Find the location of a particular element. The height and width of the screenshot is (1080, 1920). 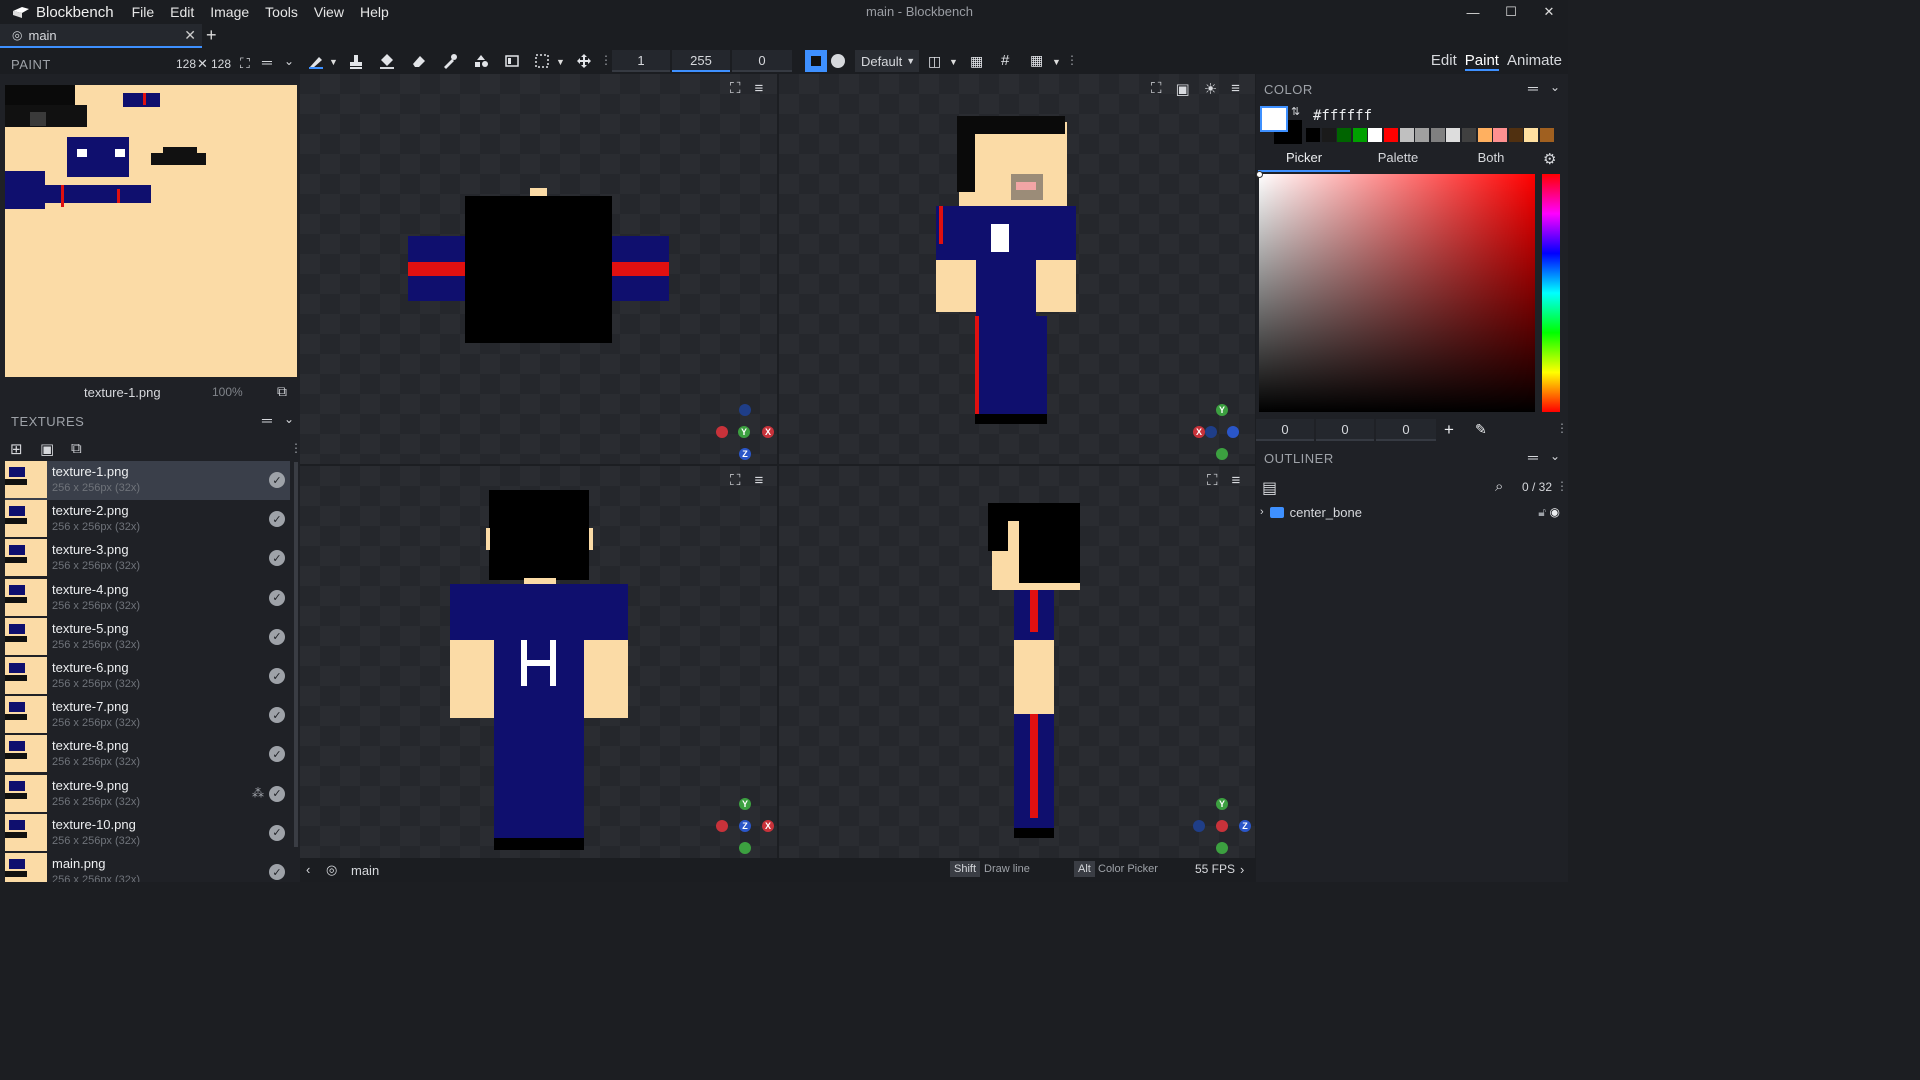

gradient-tool-icon is located at coordinates (512, 61).